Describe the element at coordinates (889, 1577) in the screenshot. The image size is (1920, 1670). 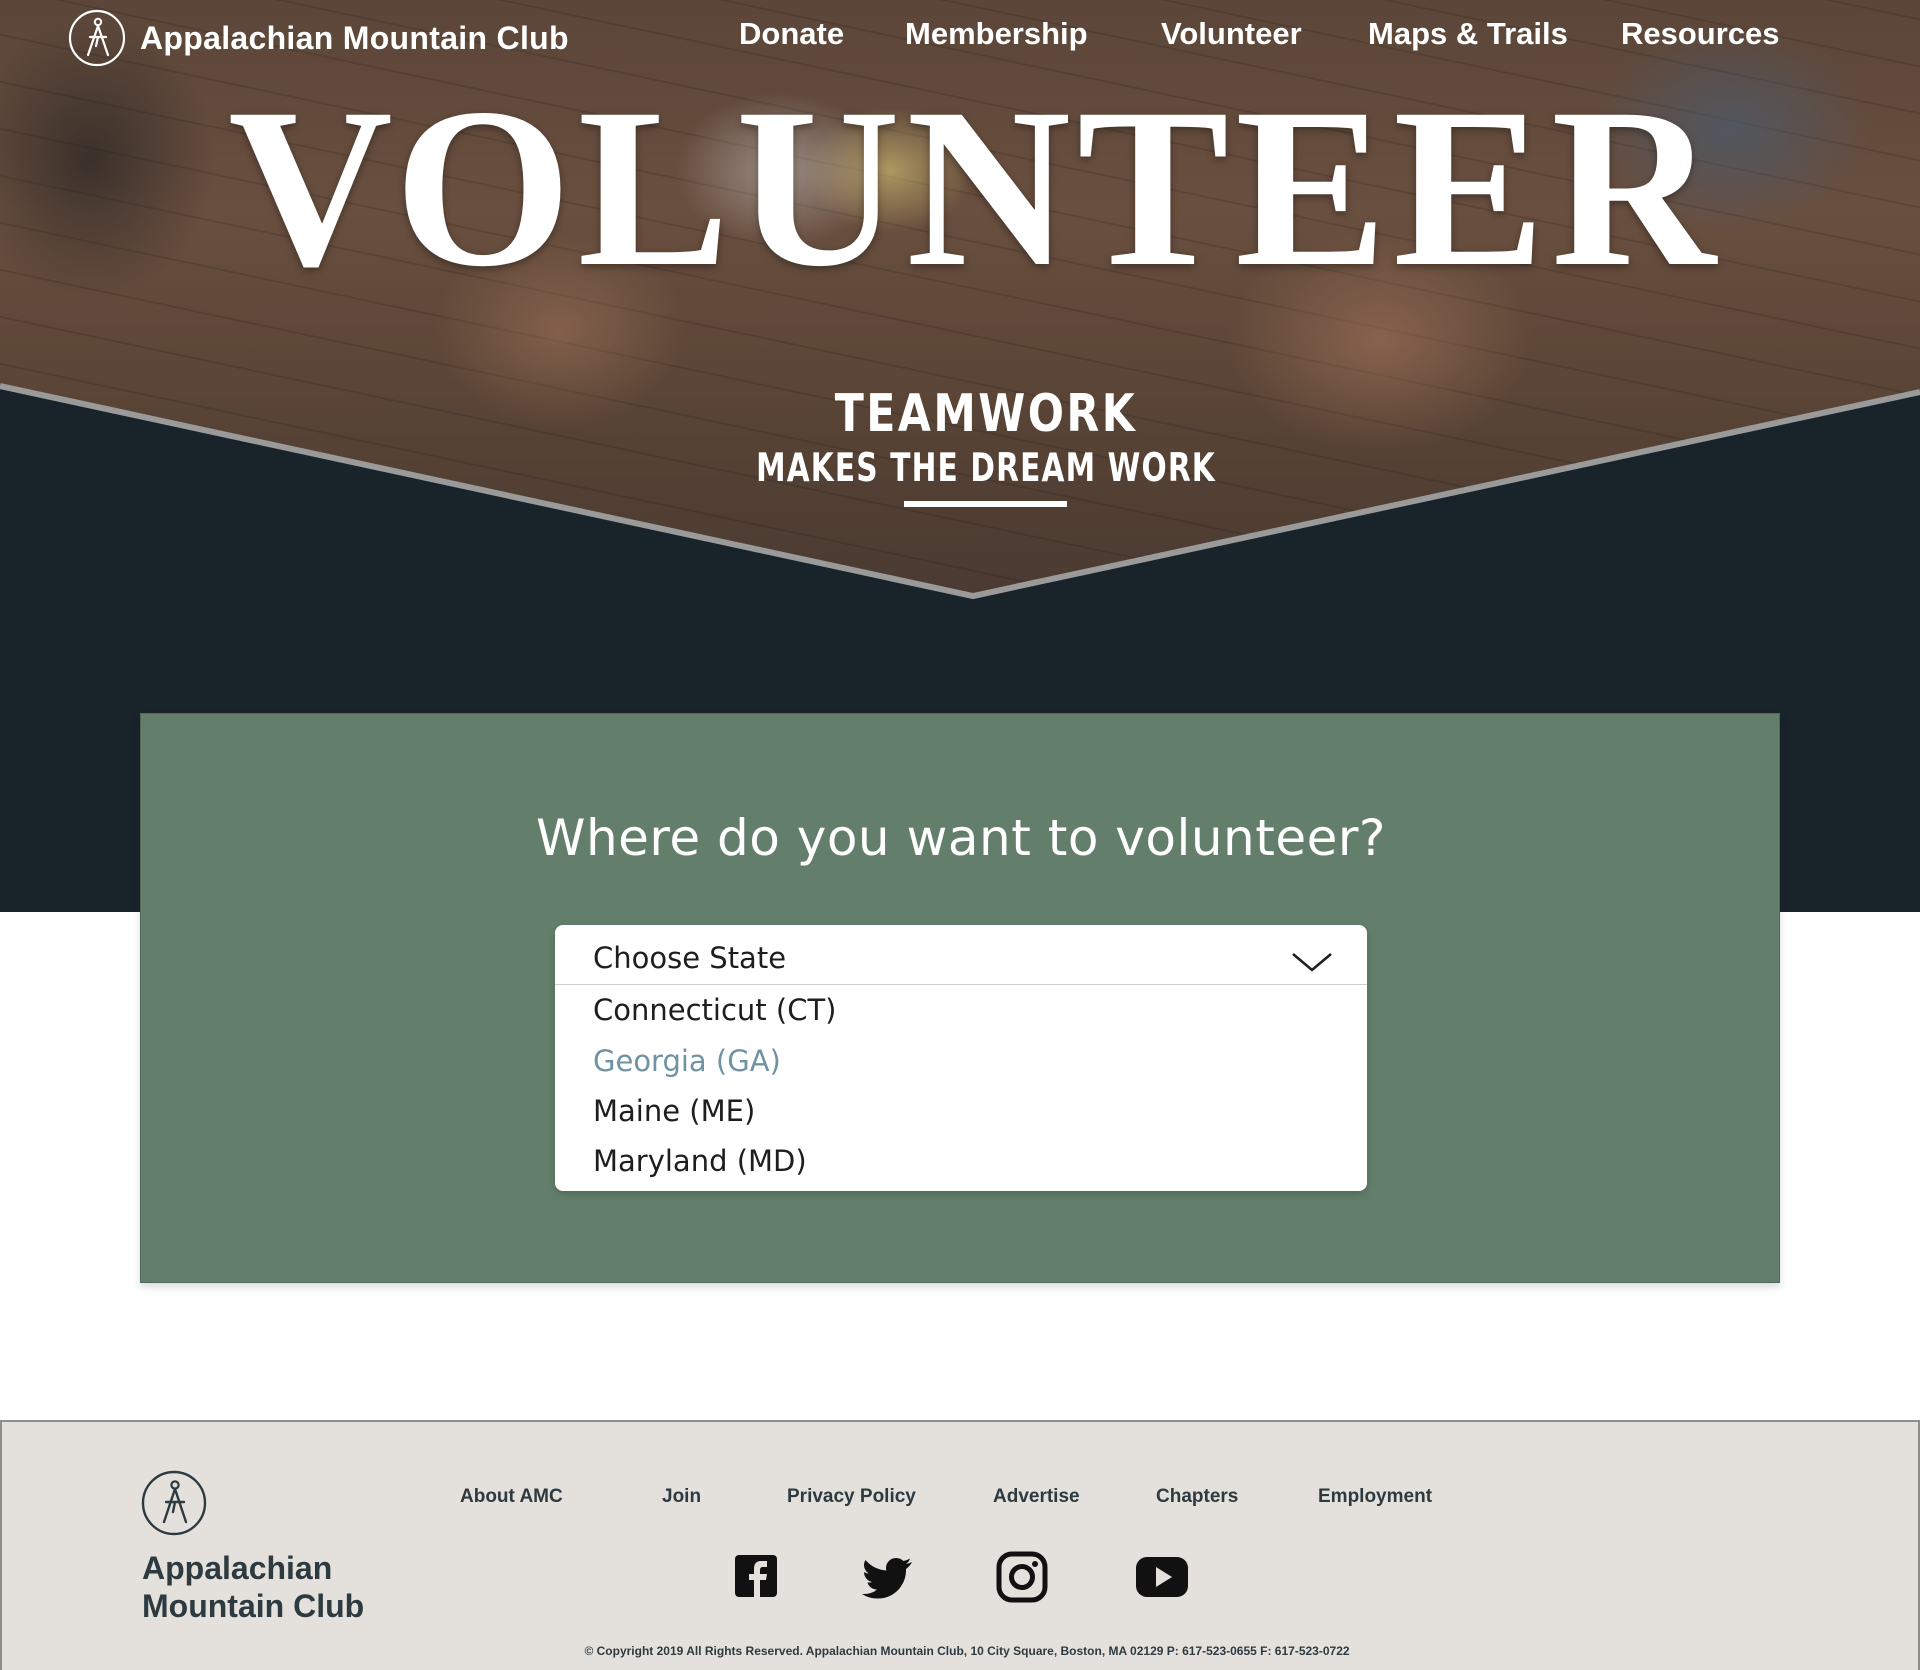
I see `twitter-icon` at that location.